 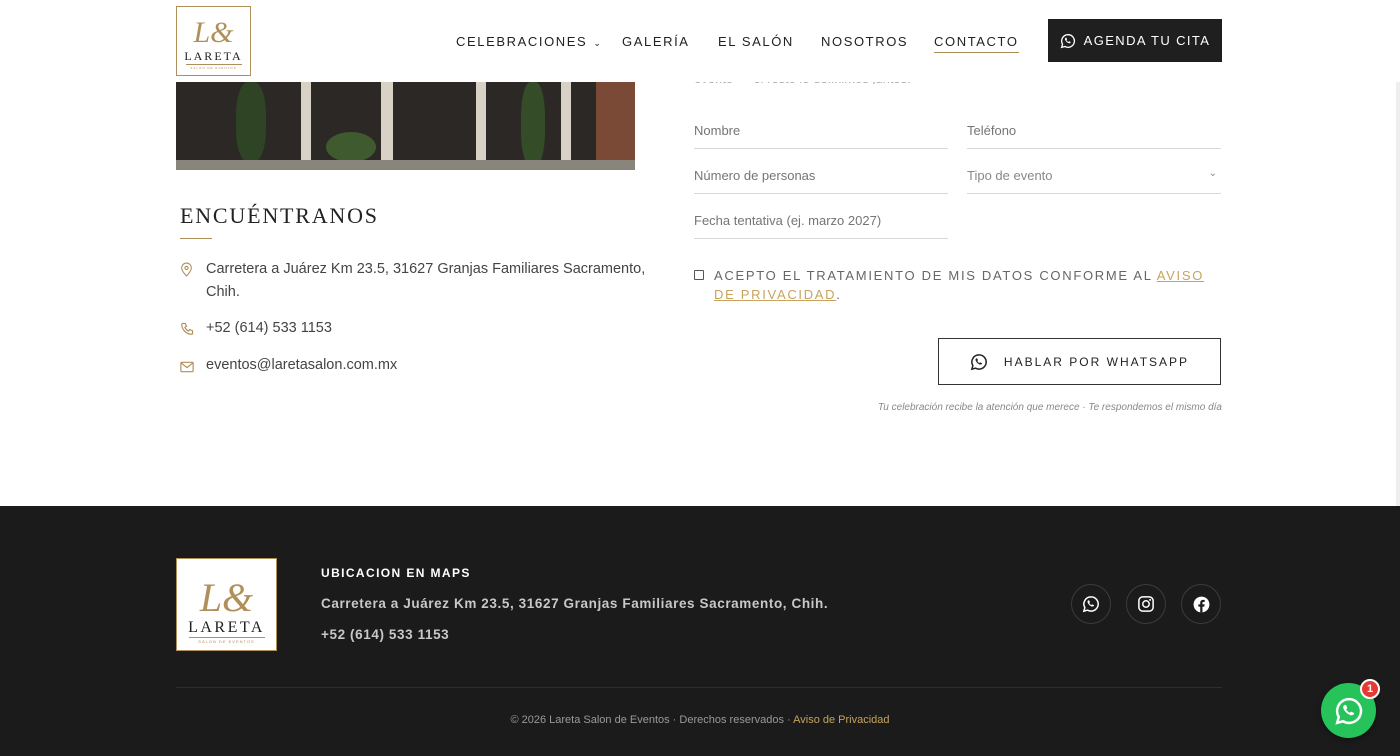 What do you see at coordinates (196, 238) in the screenshot?
I see `title-divider` at bounding box center [196, 238].